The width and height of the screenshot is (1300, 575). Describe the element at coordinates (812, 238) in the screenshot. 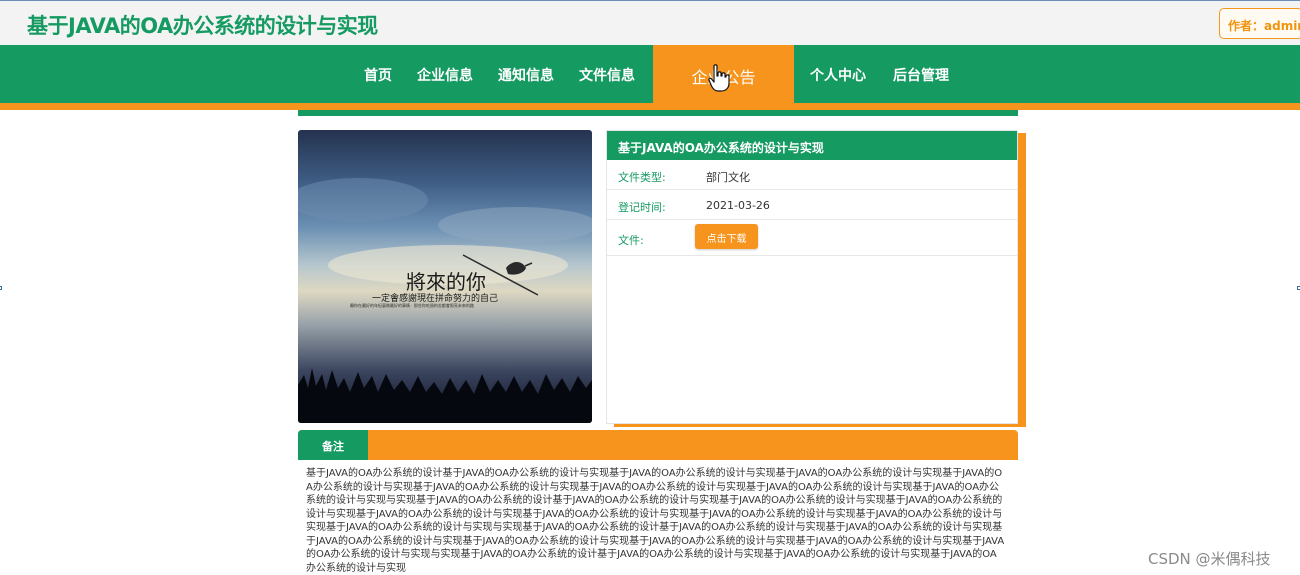

I see `info-row-file: 文件: 点击下载` at that location.